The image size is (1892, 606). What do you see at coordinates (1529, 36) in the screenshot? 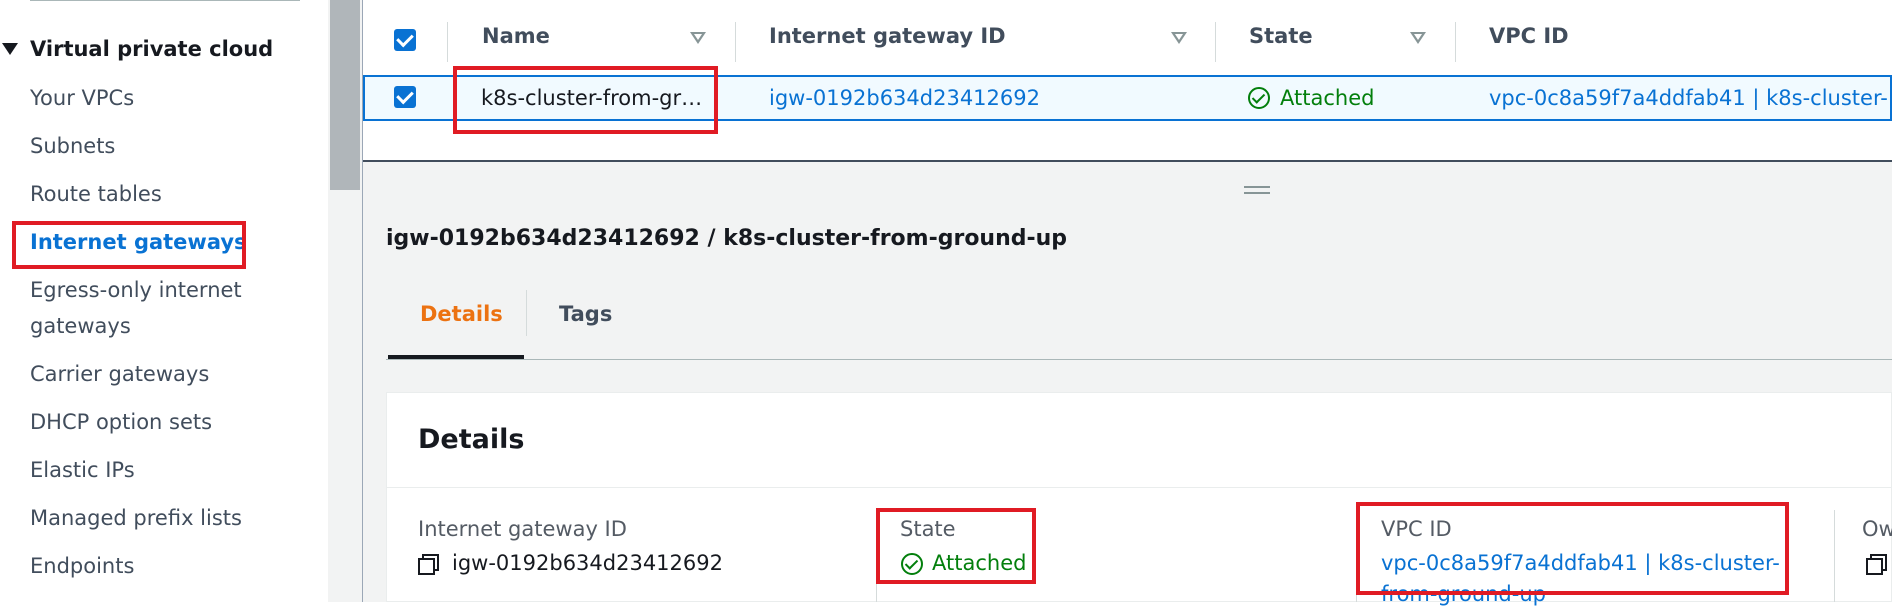
I see `column-header-vpc-id: VPC ID` at bounding box center [1529, 36].